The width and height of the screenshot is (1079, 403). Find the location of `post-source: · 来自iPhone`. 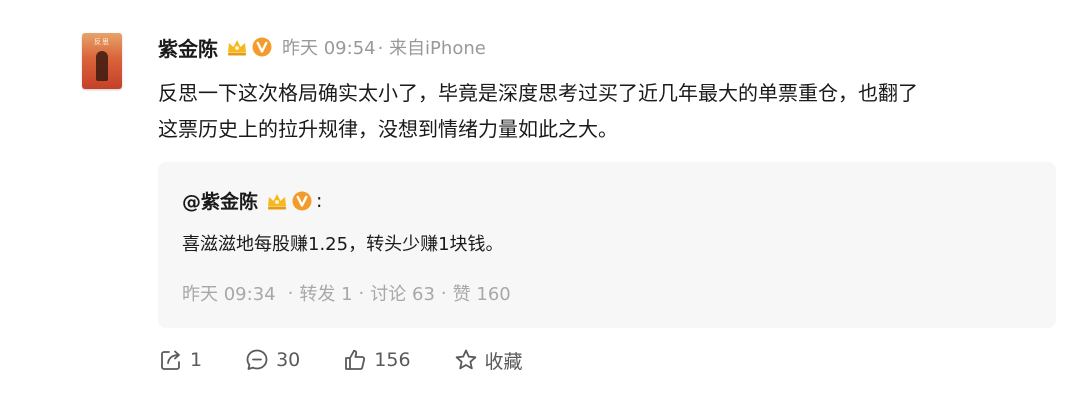

post-source: · 来自iPhone is located at coordinates (431, 48).